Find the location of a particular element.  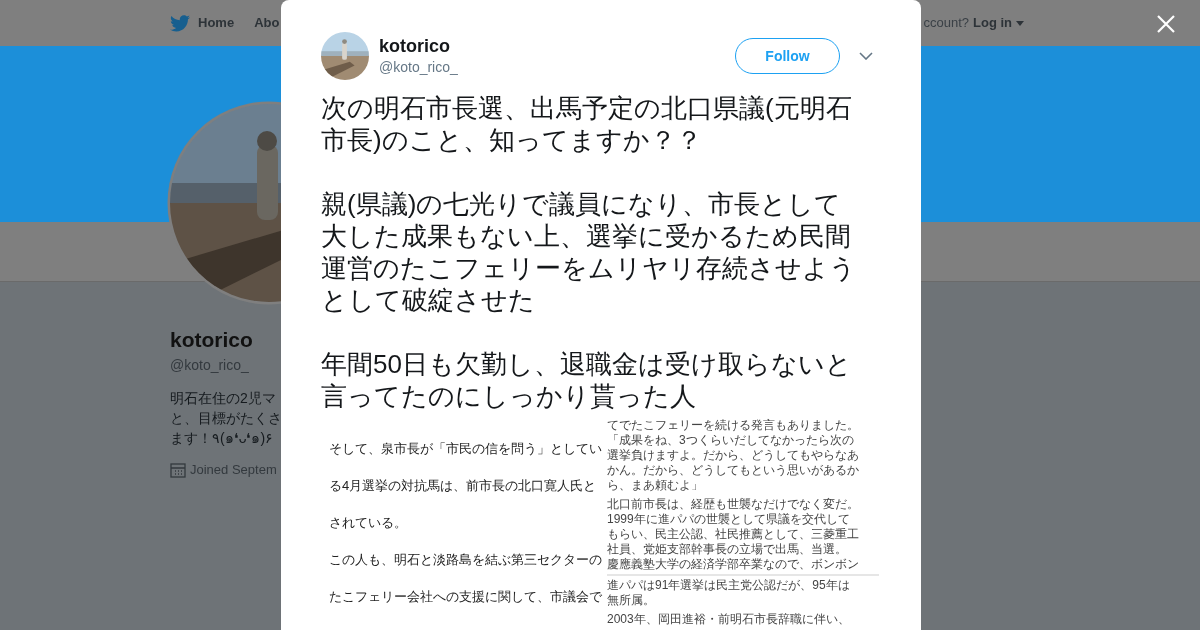

article-line: そして、泉市長が「市民の信を問う」としてい is located at coordinates (466, 449).